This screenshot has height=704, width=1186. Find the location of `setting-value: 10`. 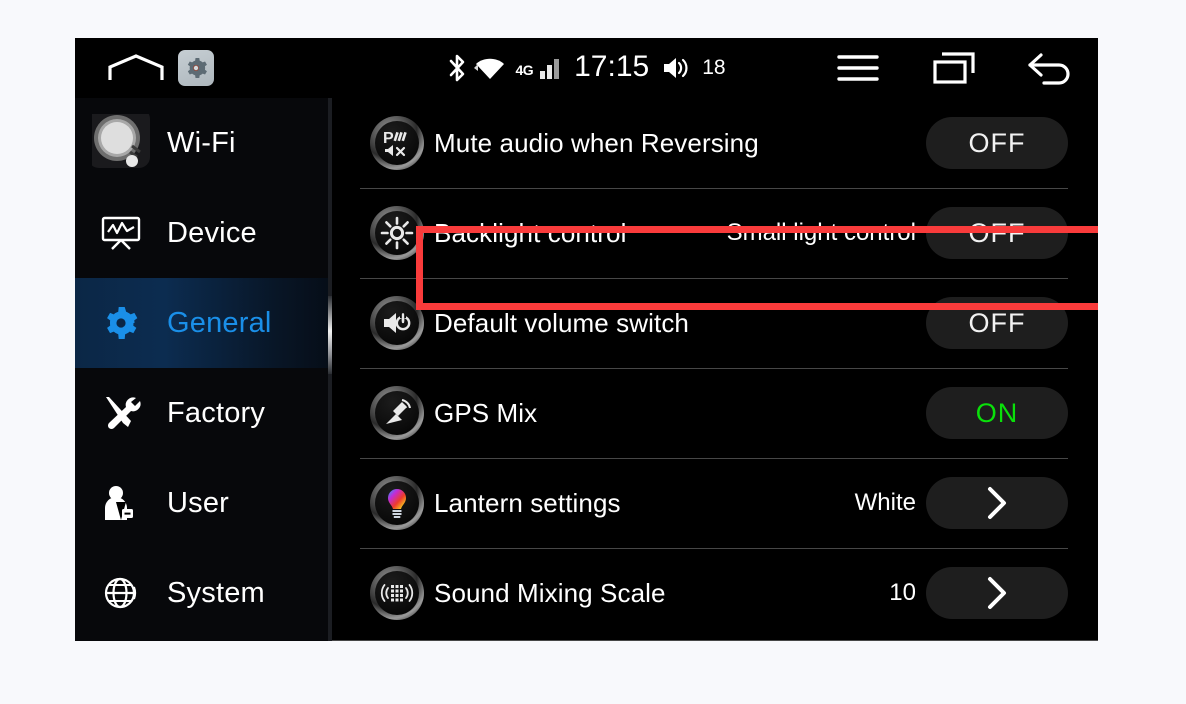

setting-value: 10 is located at coordinates (902, 592).